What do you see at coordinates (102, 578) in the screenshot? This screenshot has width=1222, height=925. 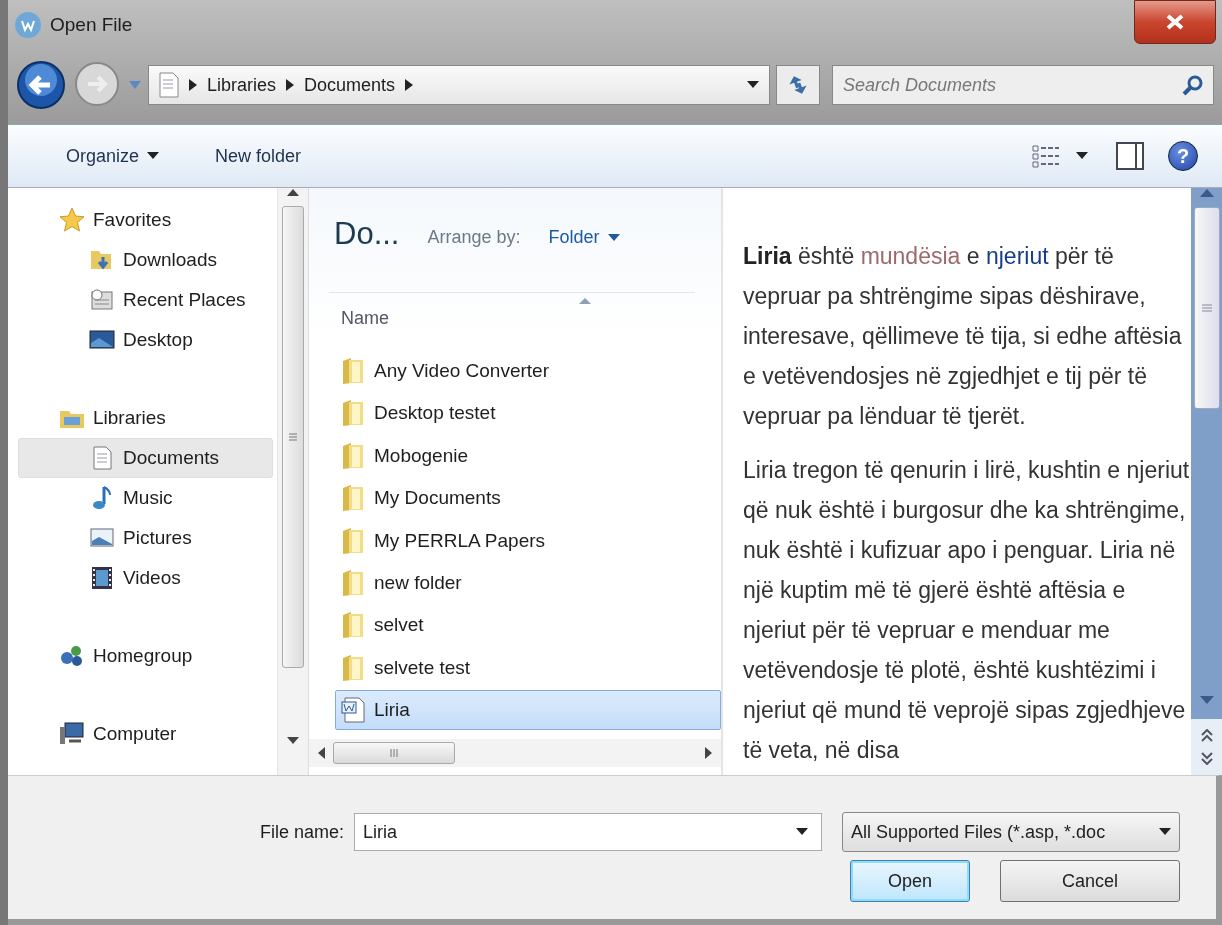 I see `film-icon` at bounding box center [102, 578].